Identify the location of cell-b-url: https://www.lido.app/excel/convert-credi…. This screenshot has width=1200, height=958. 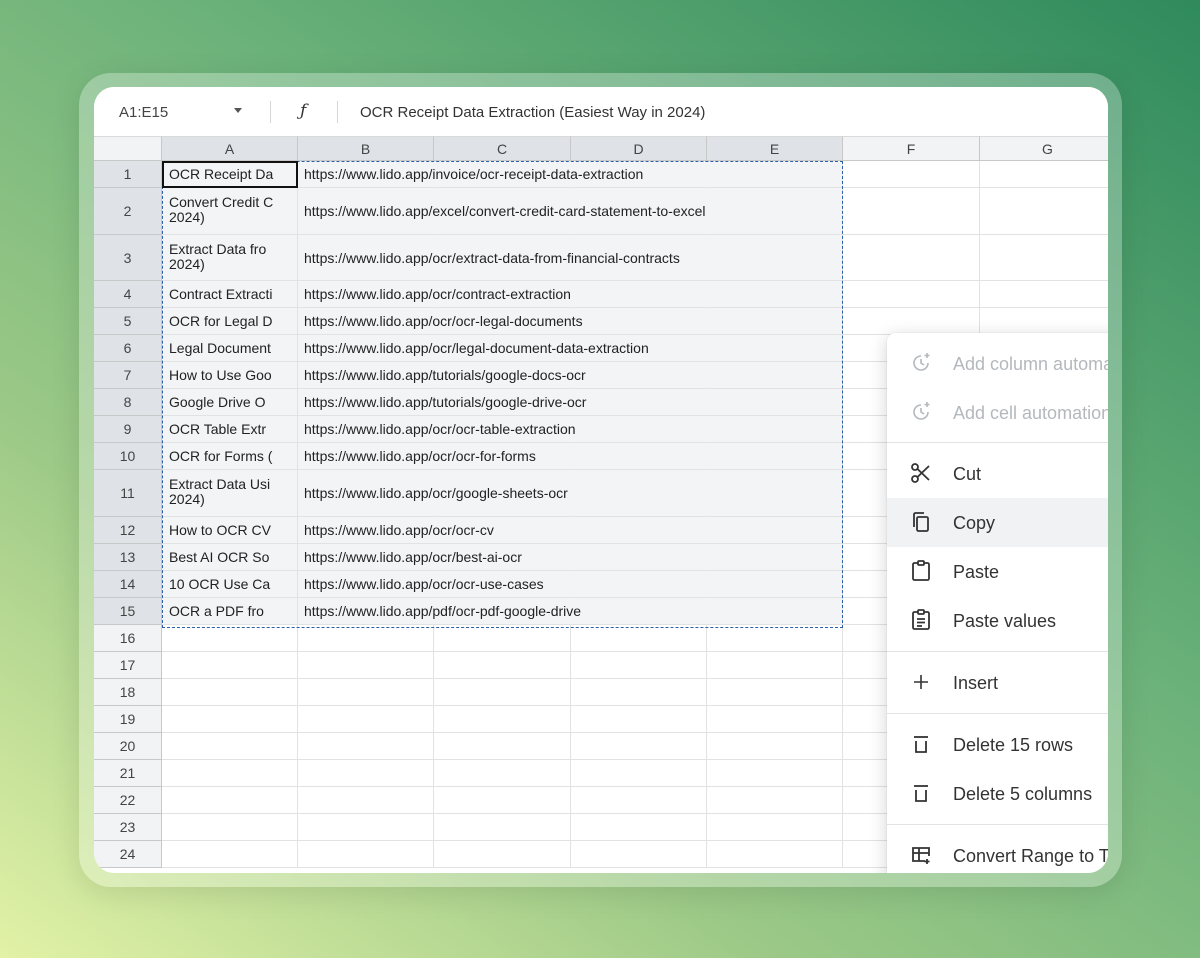
(505, 211).